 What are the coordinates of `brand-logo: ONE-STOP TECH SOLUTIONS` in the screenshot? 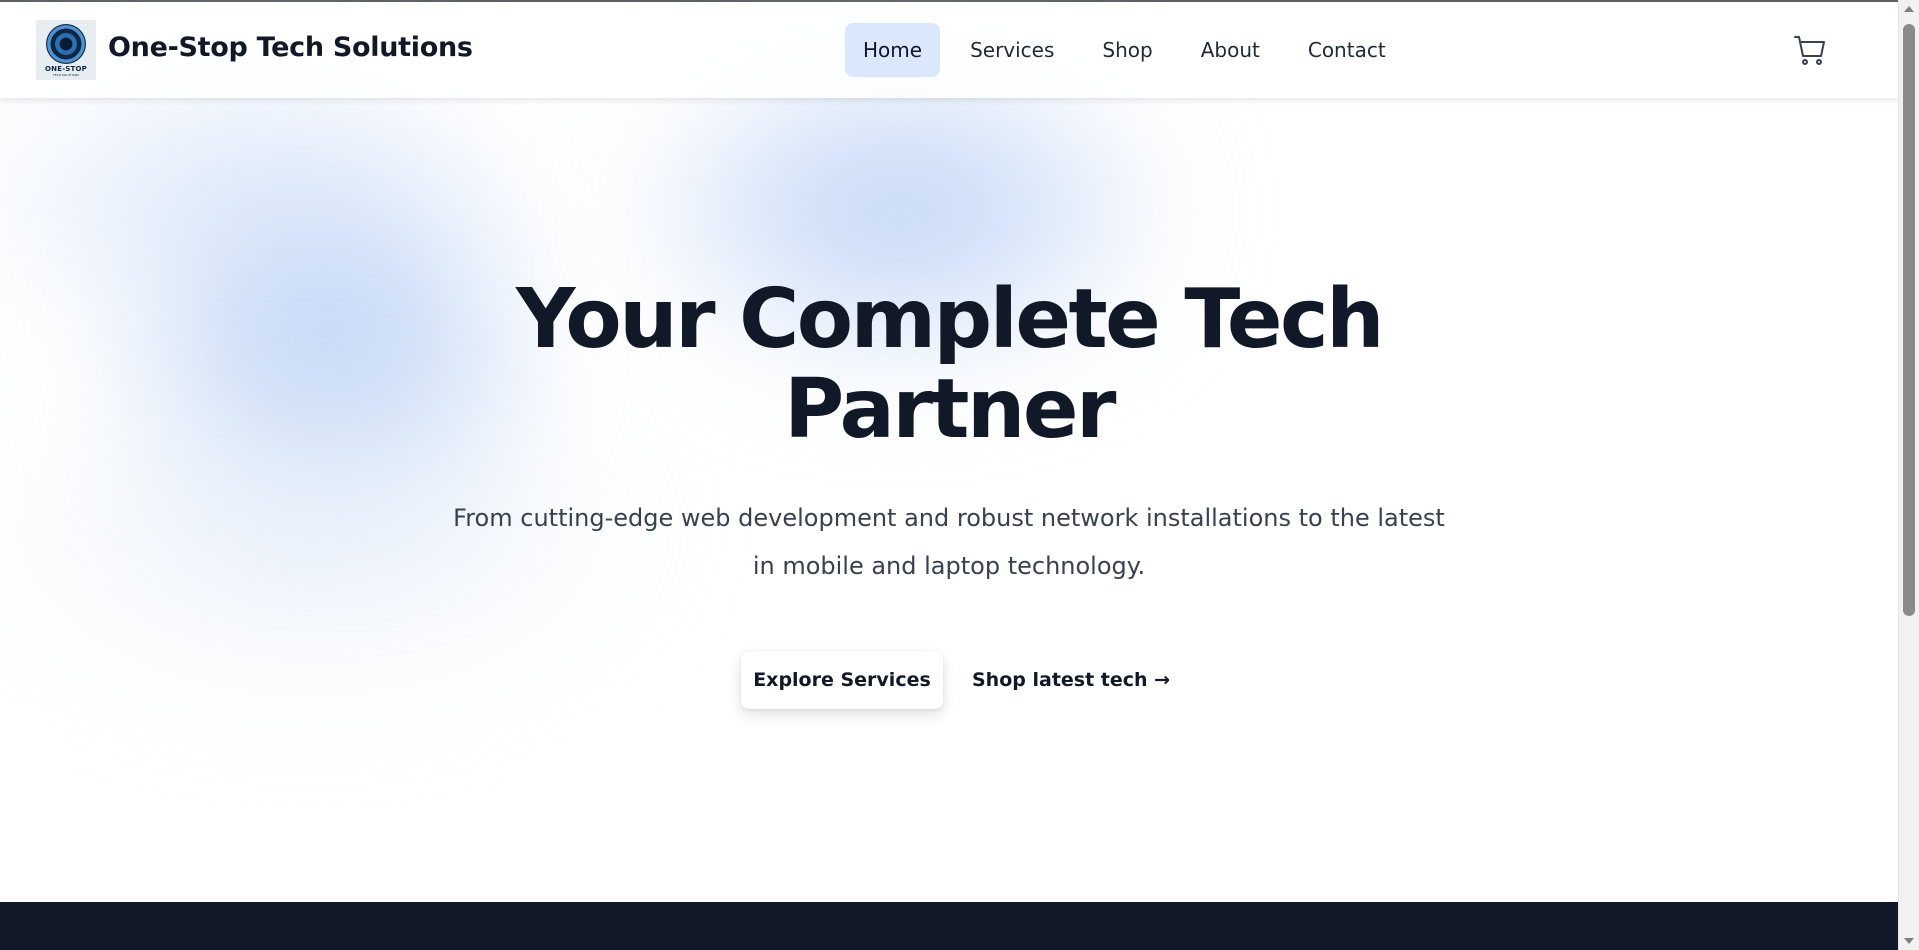 It's located at (66, 50).